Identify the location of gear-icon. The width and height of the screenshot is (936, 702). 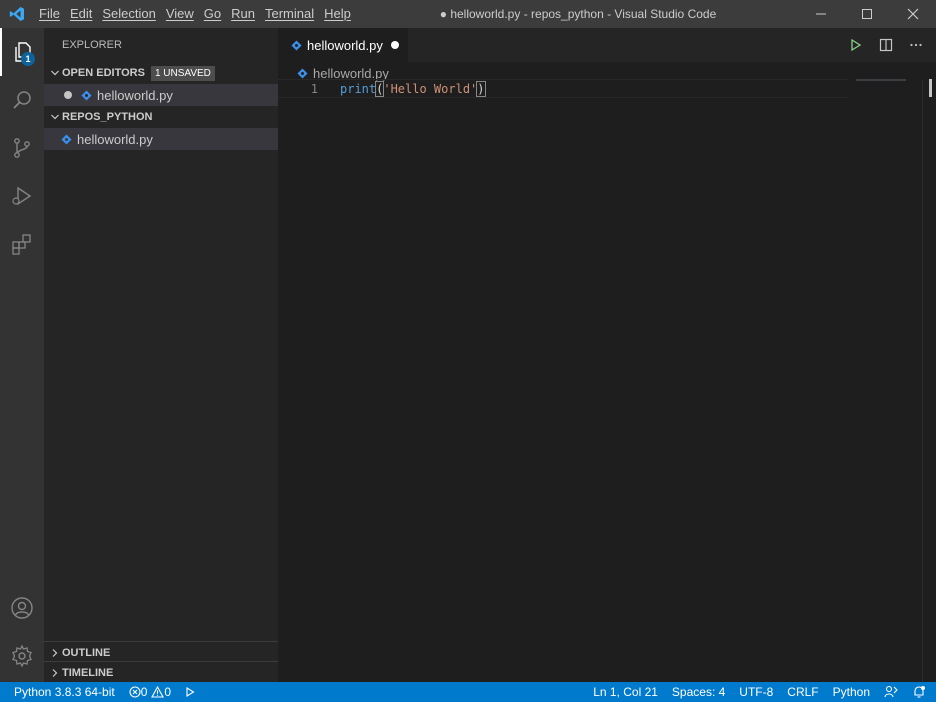
(22, 656).